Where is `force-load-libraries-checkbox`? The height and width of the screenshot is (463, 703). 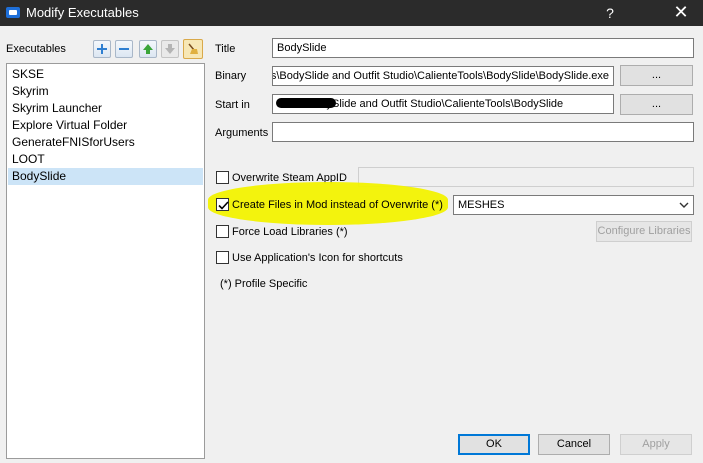
force-load-libraries-checkbox is located at coordinates (222, 231).